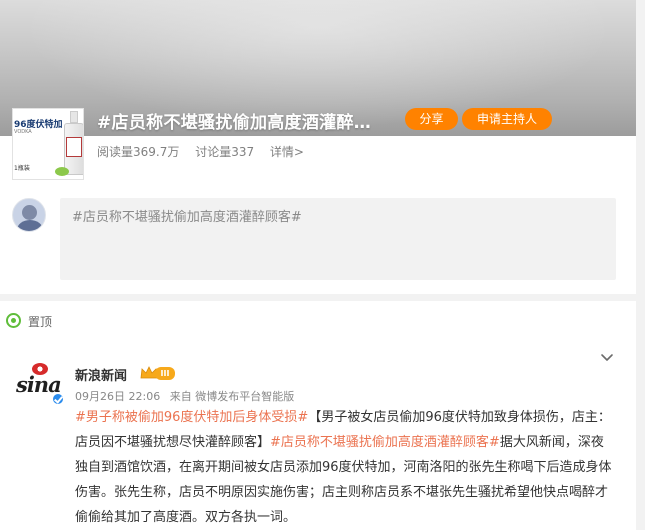  I want to click on pin-icon, so click(13, 320).